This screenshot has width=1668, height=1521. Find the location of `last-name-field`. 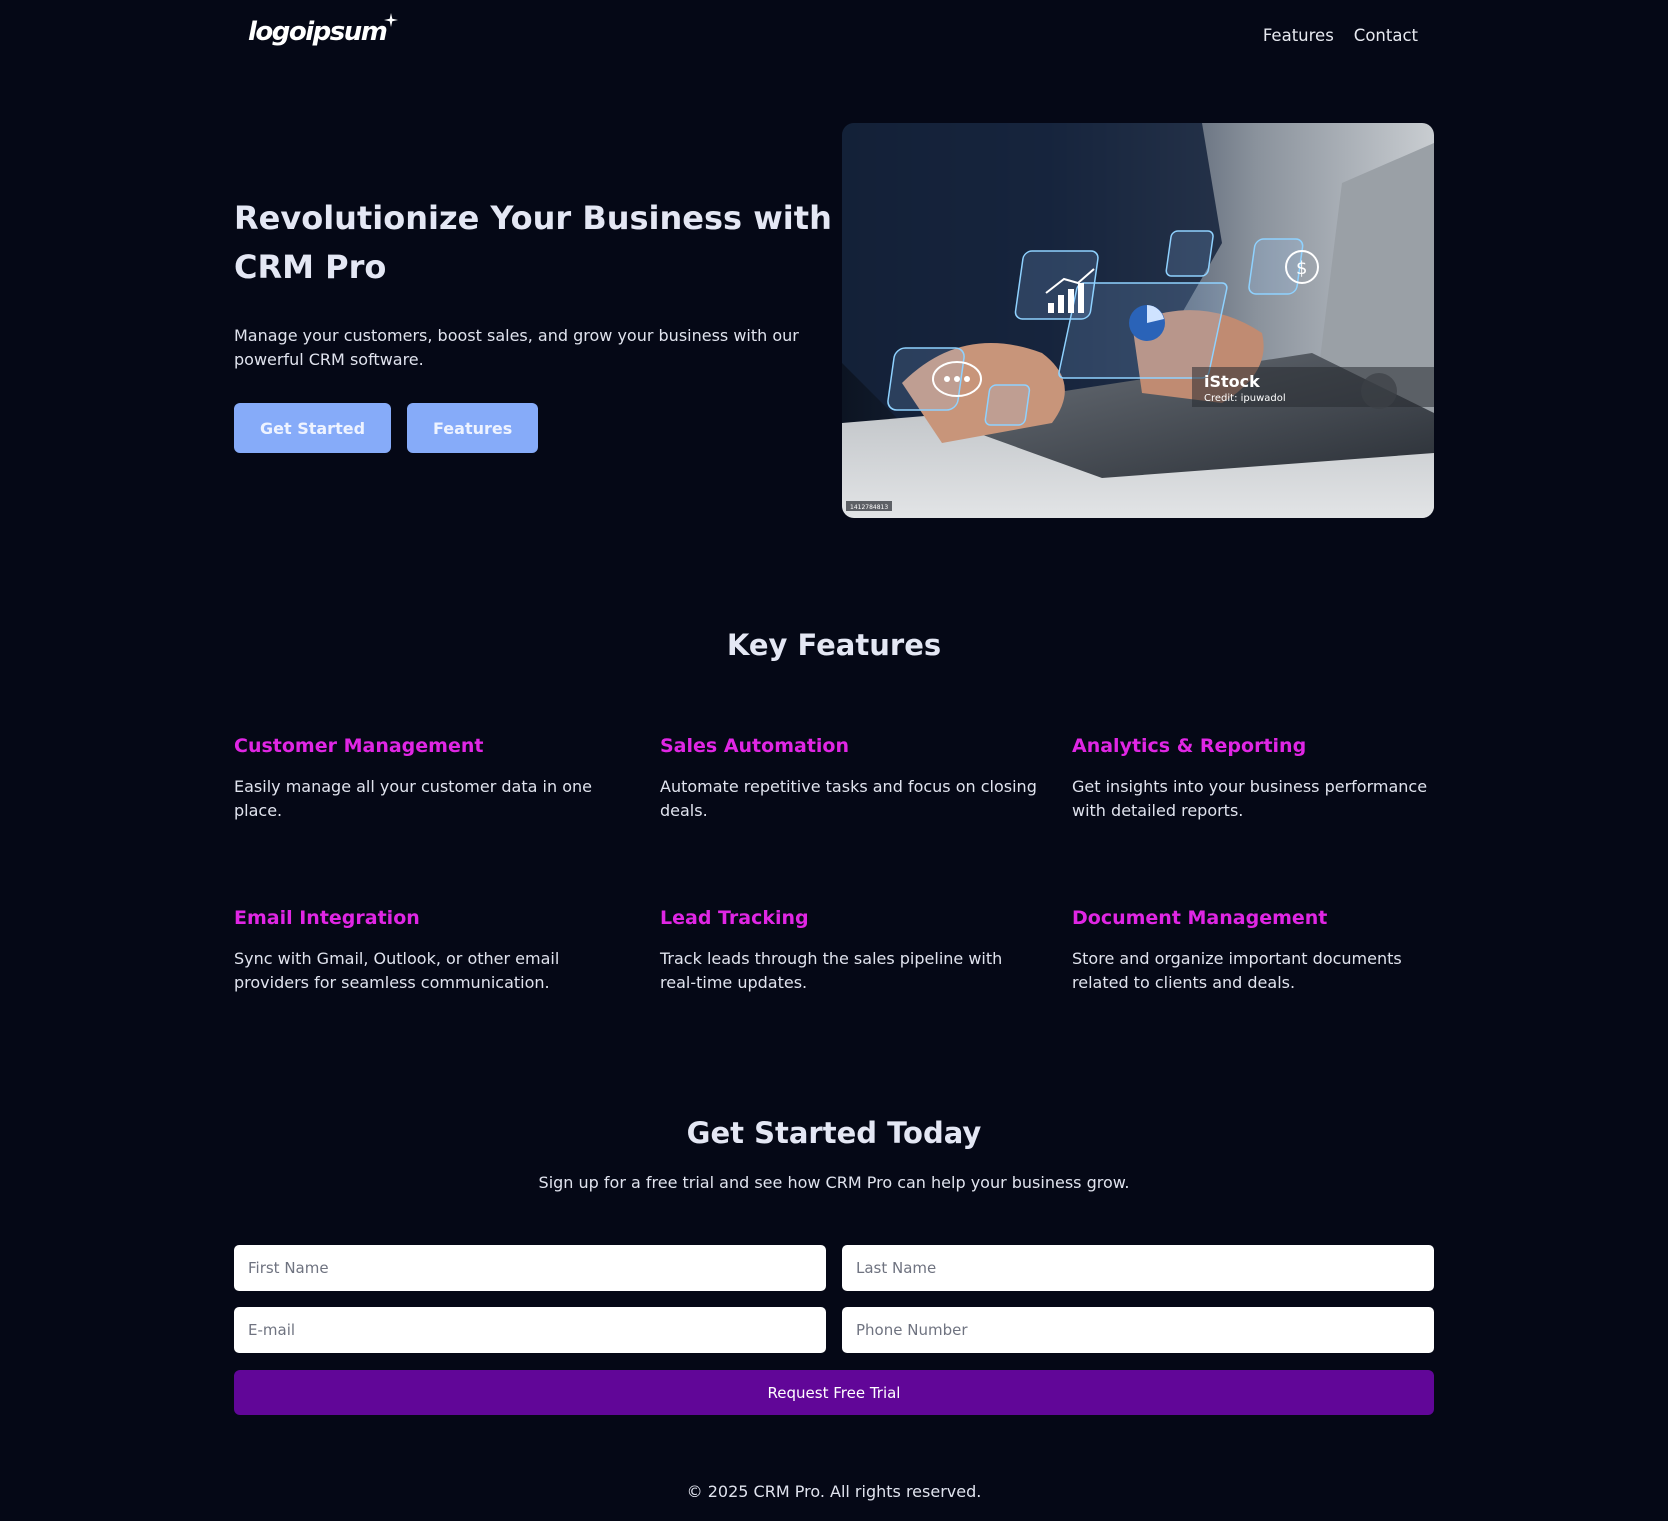

last-name-field is located at coordinates (1138, 1268).